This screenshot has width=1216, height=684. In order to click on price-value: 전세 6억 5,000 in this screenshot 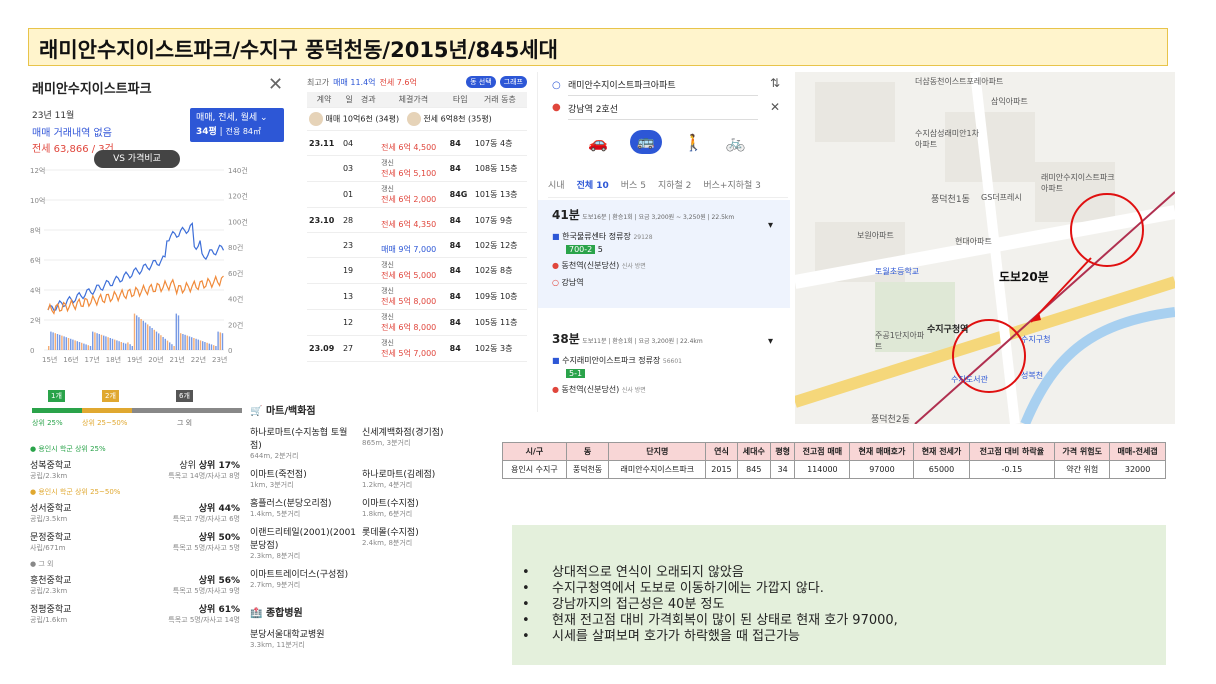, I will do `click(409, 275)`.